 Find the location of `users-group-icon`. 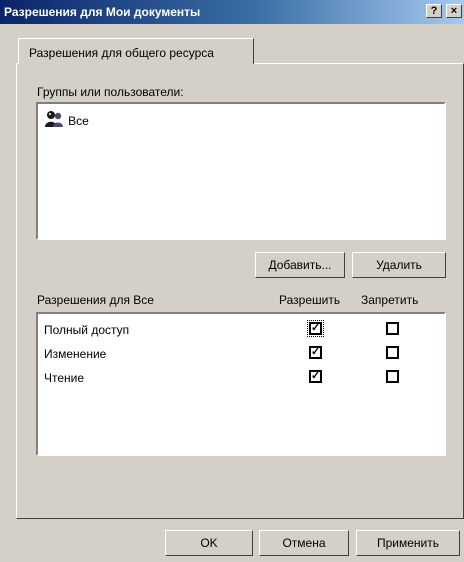

users-group-icon is located at coordinates (54, 120).